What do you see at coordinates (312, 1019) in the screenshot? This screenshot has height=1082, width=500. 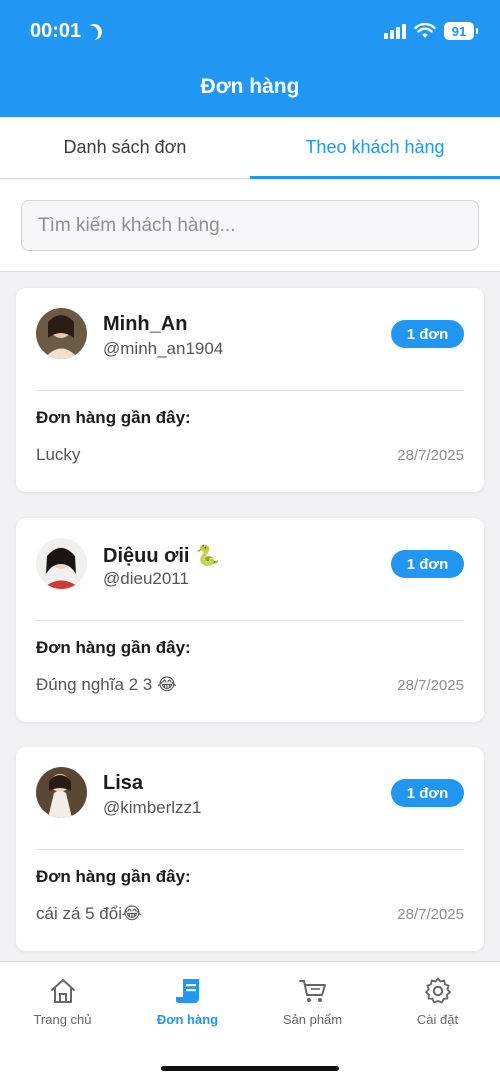 I see `nav-label: Sản phẩm` at bounding box center [312, 1019].